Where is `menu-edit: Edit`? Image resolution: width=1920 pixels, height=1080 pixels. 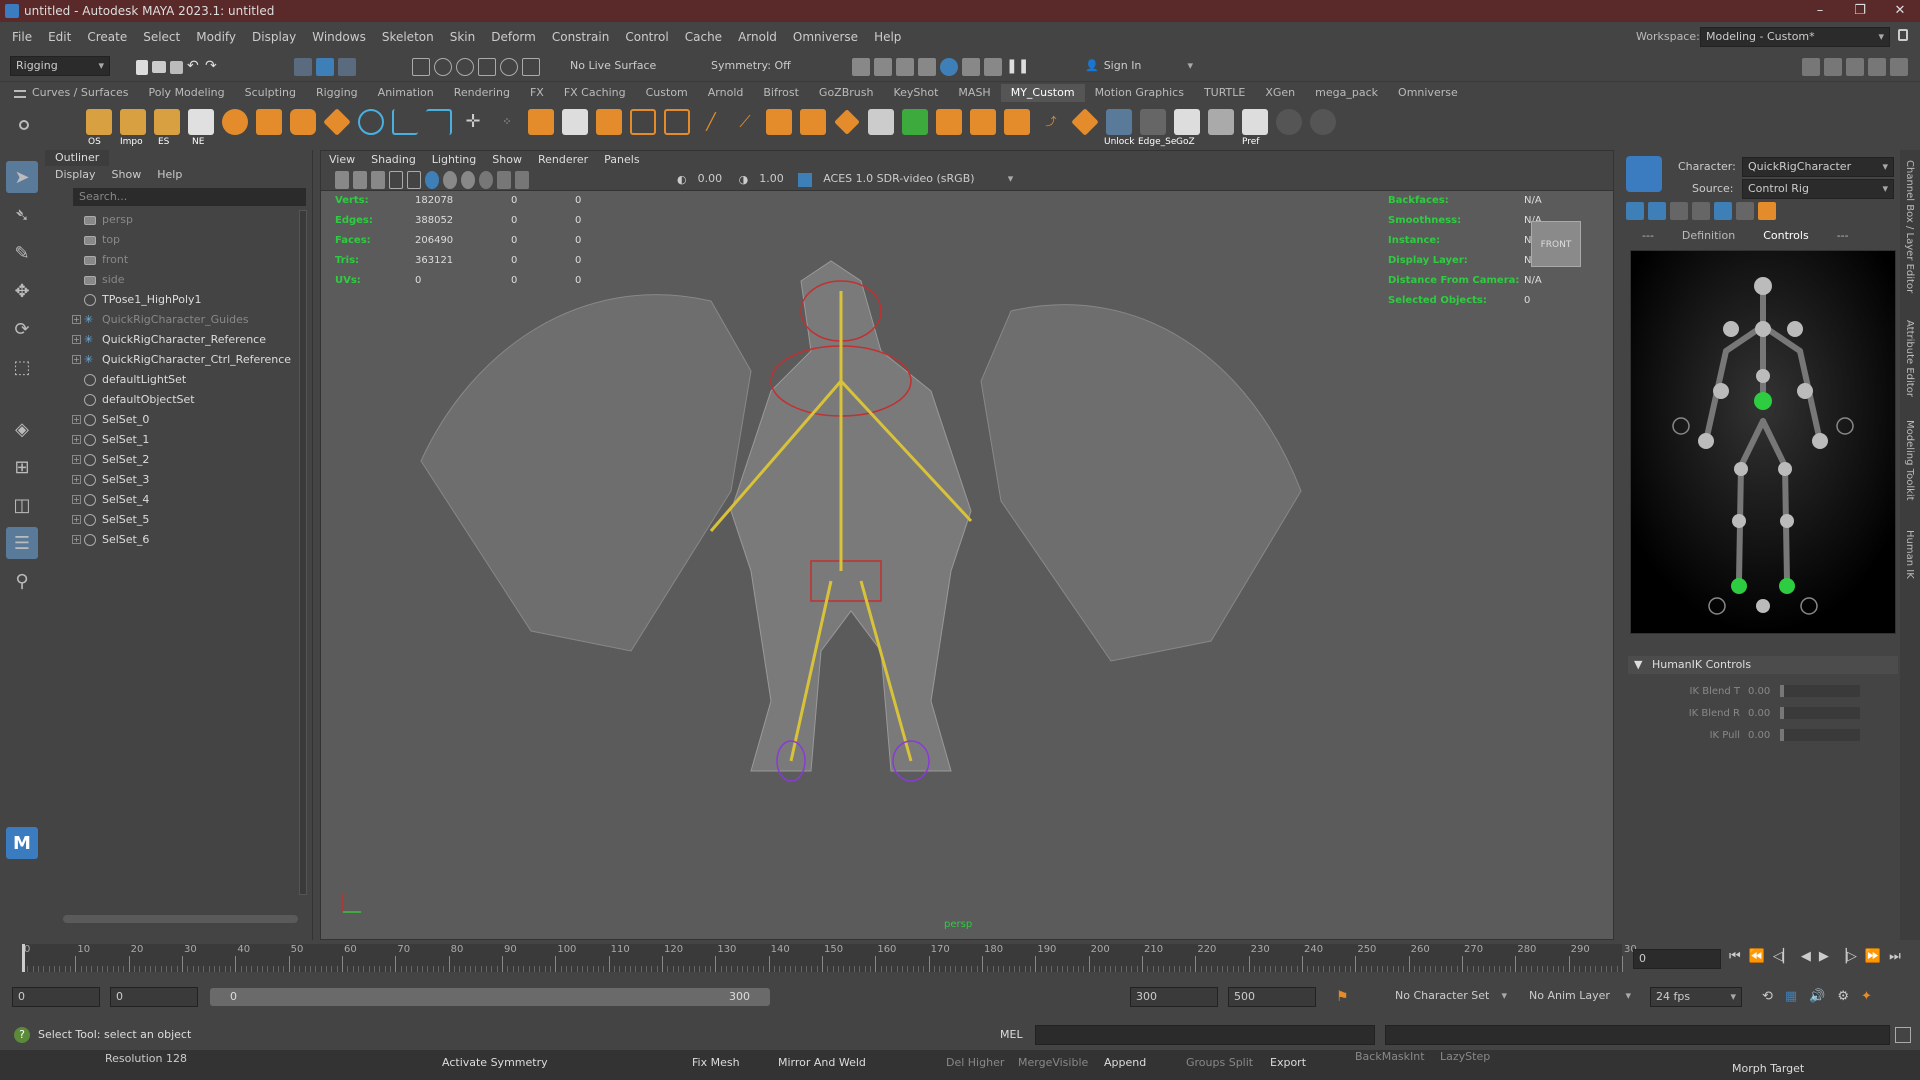
menu-edit: Edit is located at coordinates (59, 37).